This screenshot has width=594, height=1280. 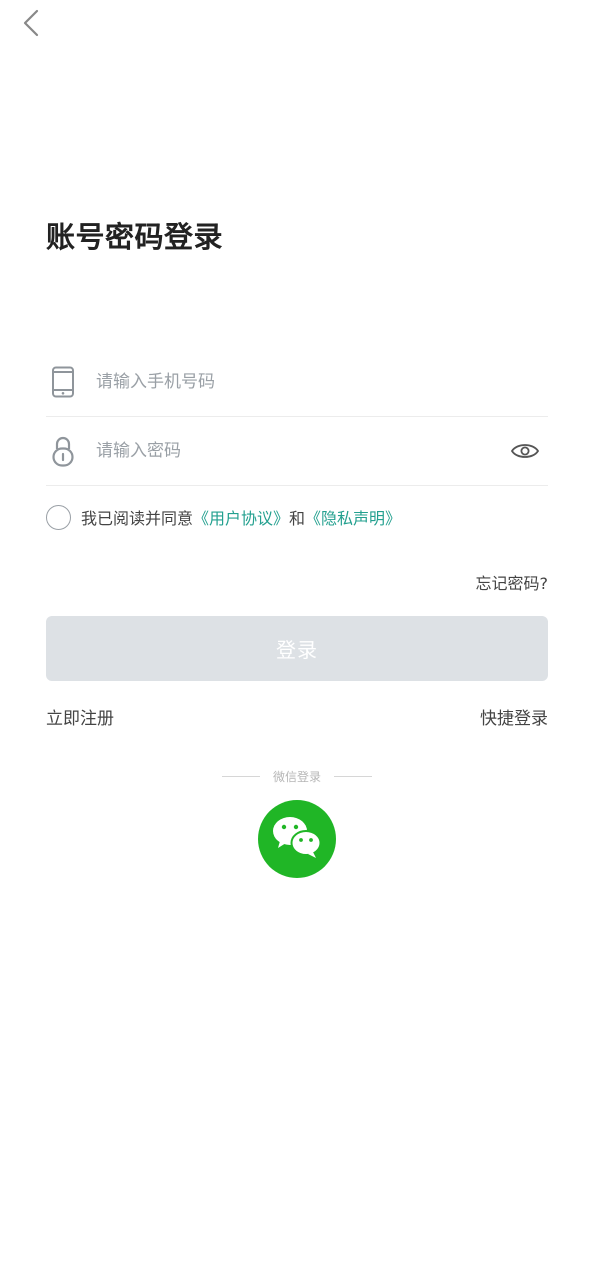 I want to click on register-link: 立即注册, so click(x=80, y=716).